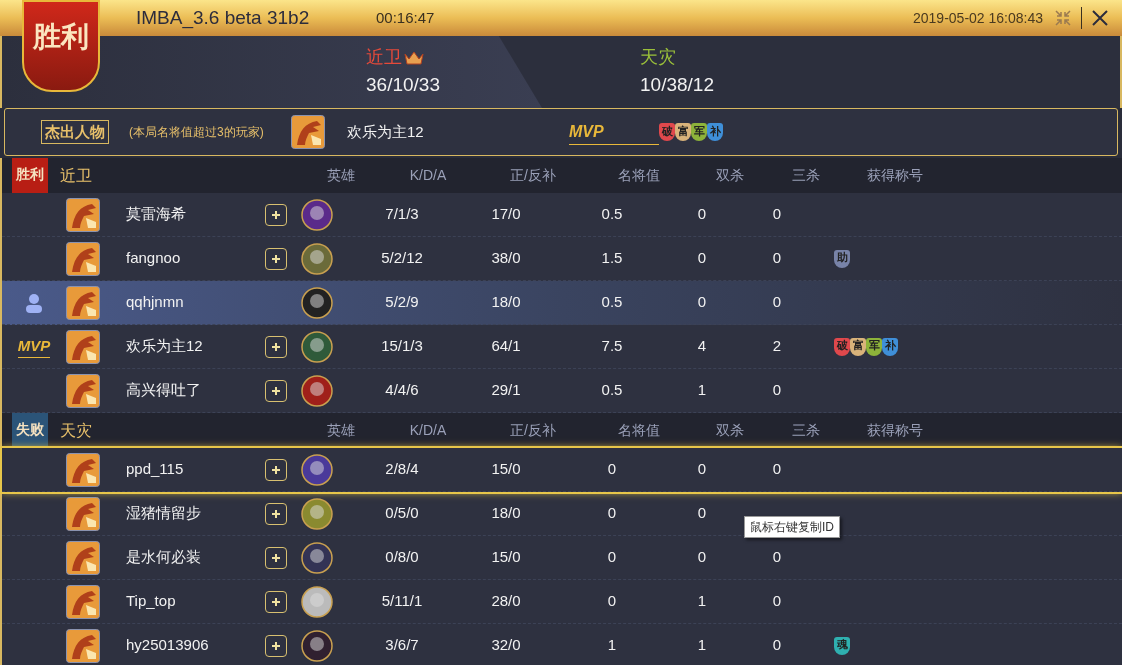  What do you see at coordinates (183, 601) in the screenshot?
I see `player-name: Tip_top` at bounding box center [183, 601].